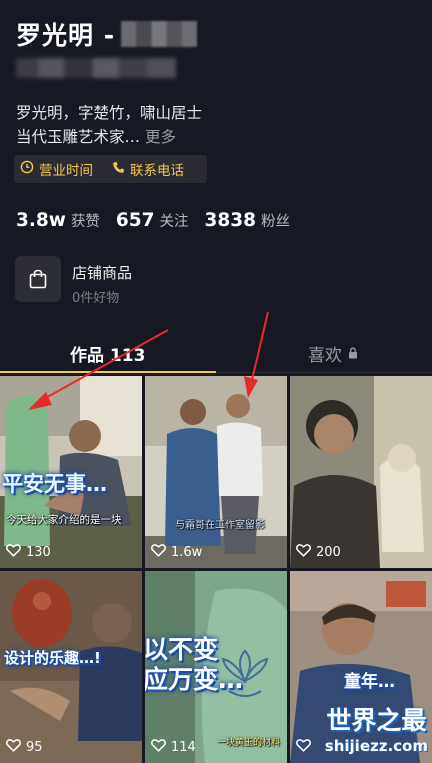 This screenshot has width=432, height=763. Describe the element at coordinates (187, 552) in the screenshot. I see `video-likes-count: 1.6w` at that location.